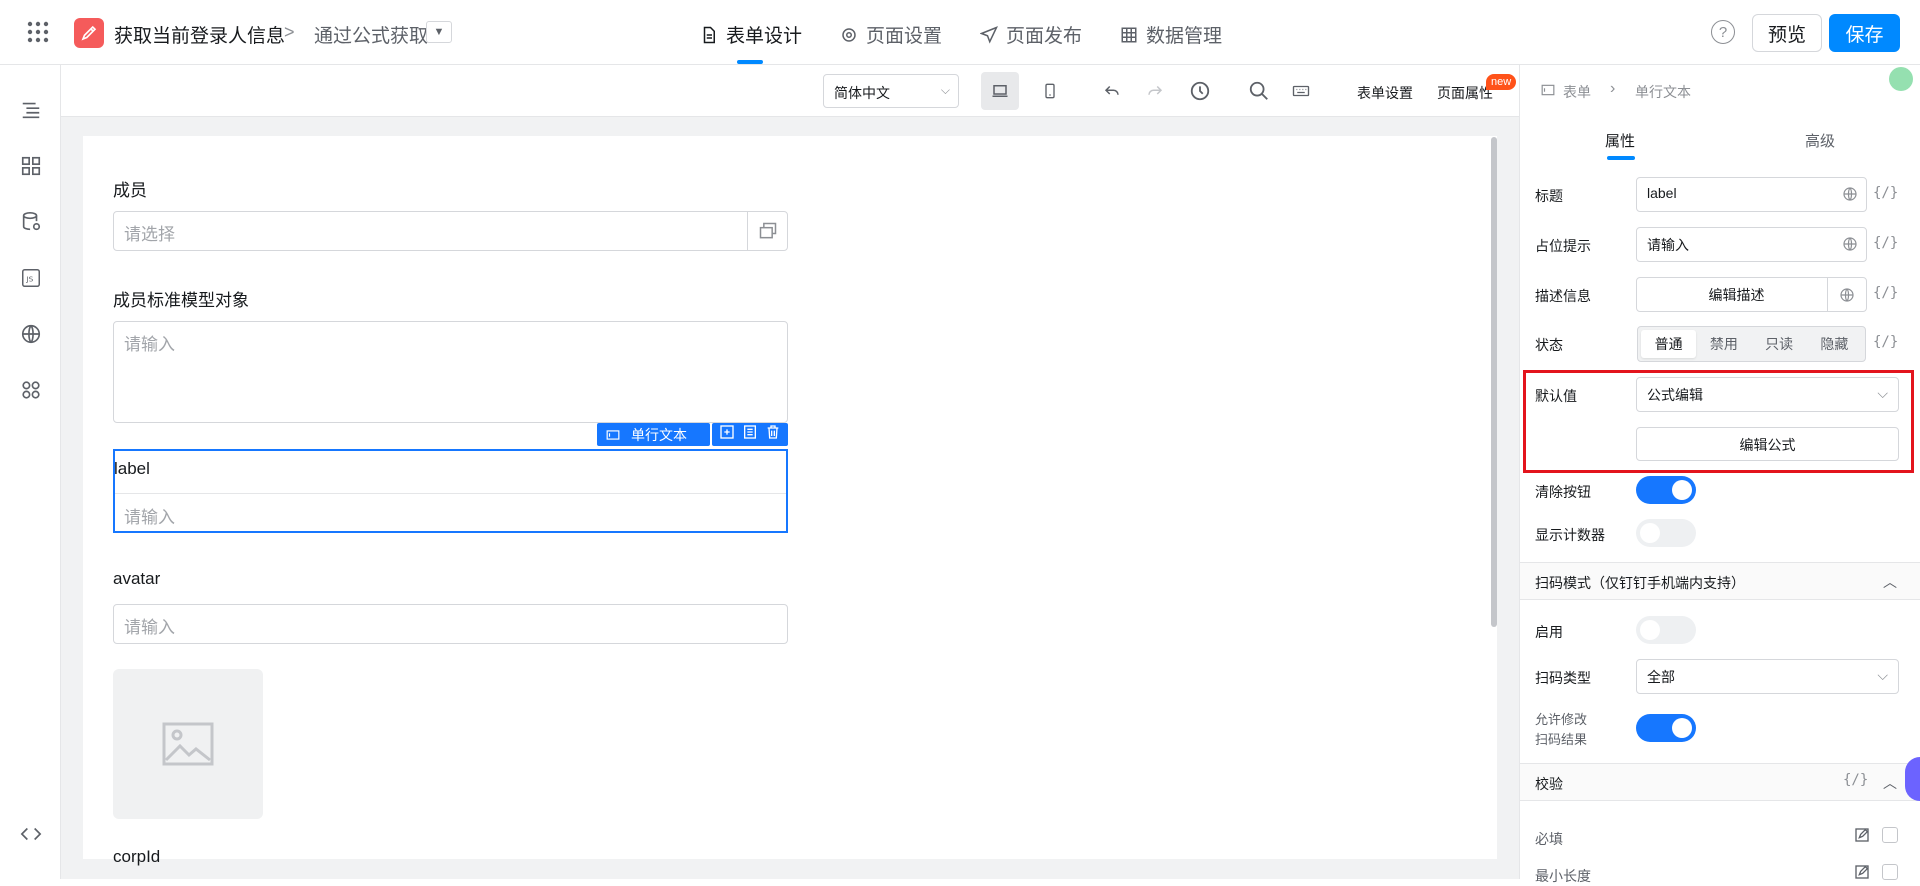  What do you see at coordinates (1723, 344) in the screenshot?
I see `state-option-disabled: 禁用` at bounding box center [1723, 344].